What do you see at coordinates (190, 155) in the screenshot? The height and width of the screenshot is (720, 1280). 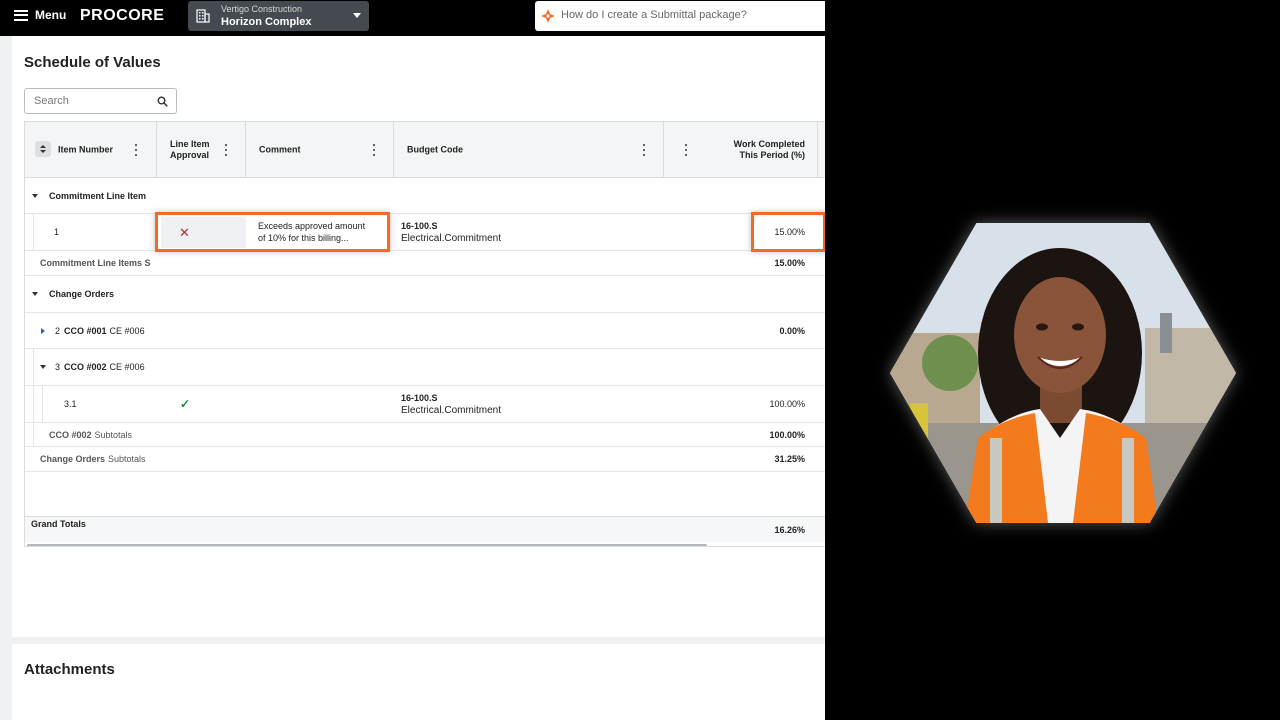 I see `column-label-line2: Approval` at bounding box center [190, 155].